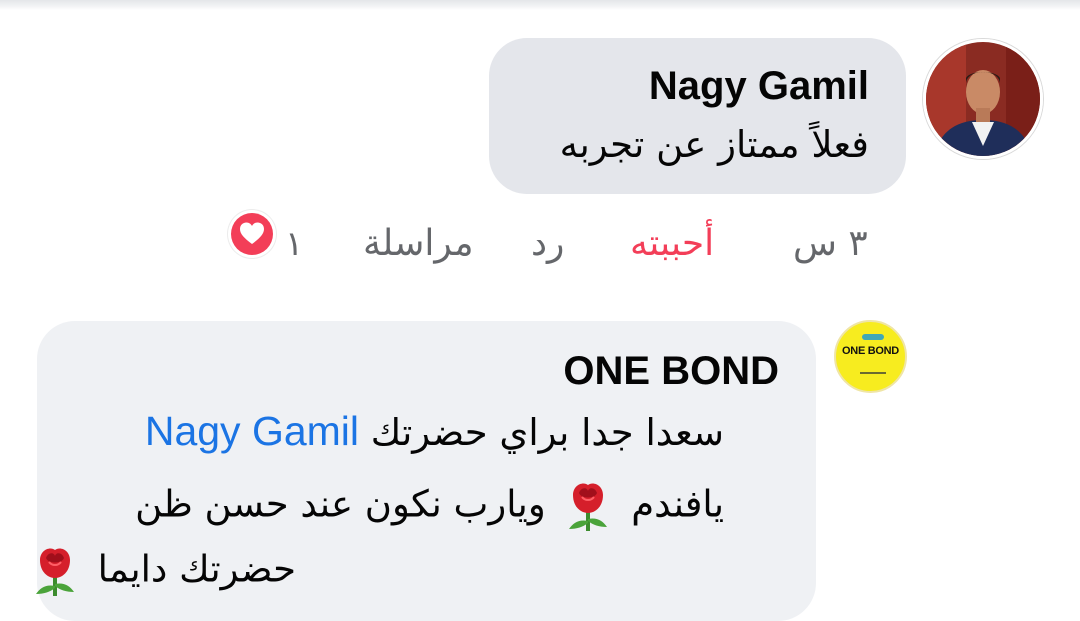 Image resolution: width=1080 pixels, height=621 pixels. Describe the element at coordinates (252, 431) in the screenshot. I see `mention-link: Nagy Gamil` at that location.